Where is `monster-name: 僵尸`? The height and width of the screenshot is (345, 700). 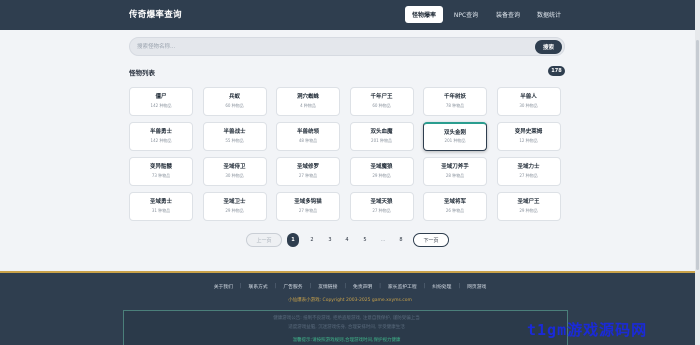
monster-name: 僵尸 is located at coordinates (161, 97).